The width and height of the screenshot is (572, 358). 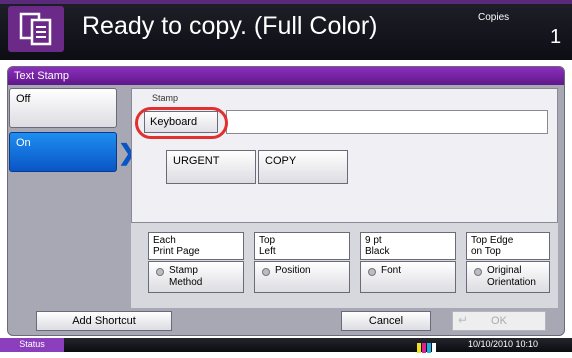 What do you see at coordinates (286, 76) in the screenshot?
I see `panel-title: Text Stamp` at bounding box center [286, 76].